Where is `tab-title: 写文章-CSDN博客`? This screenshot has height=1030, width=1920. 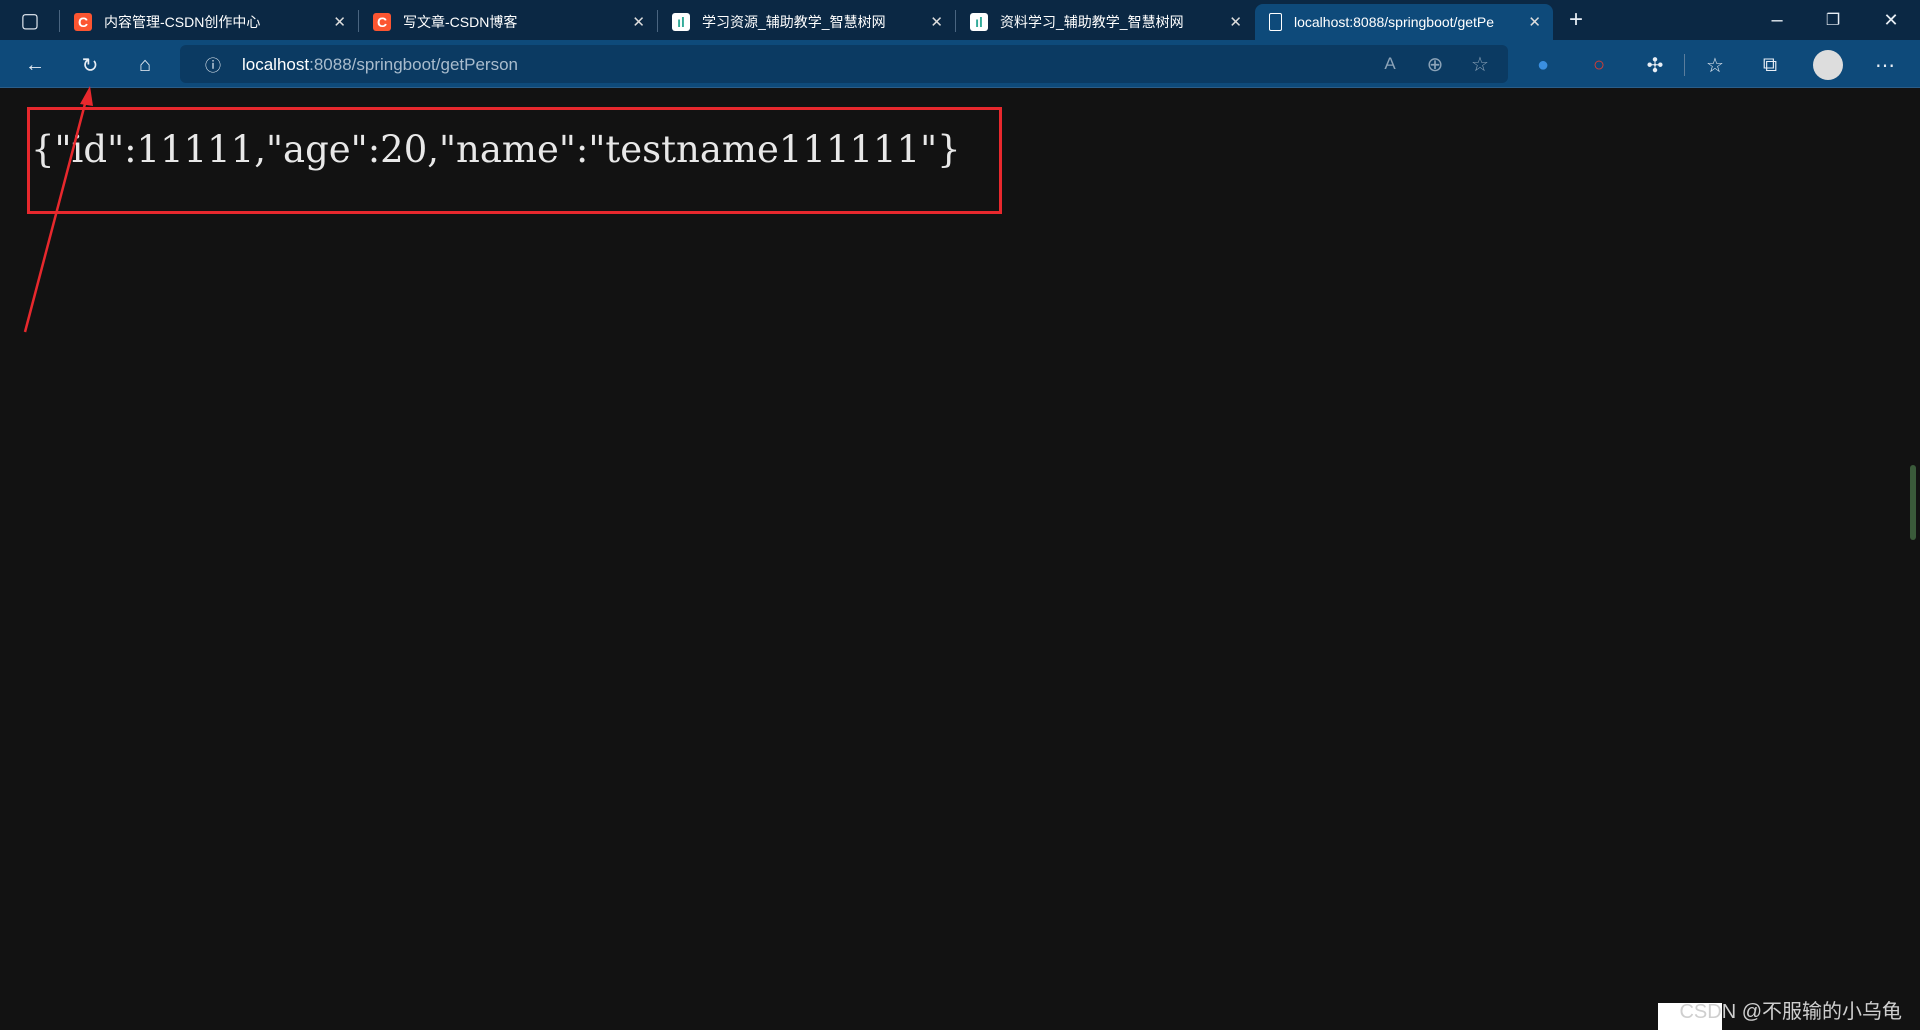 tab-title: 写文章-CSDN博客 is located at coordinates (460, 22).